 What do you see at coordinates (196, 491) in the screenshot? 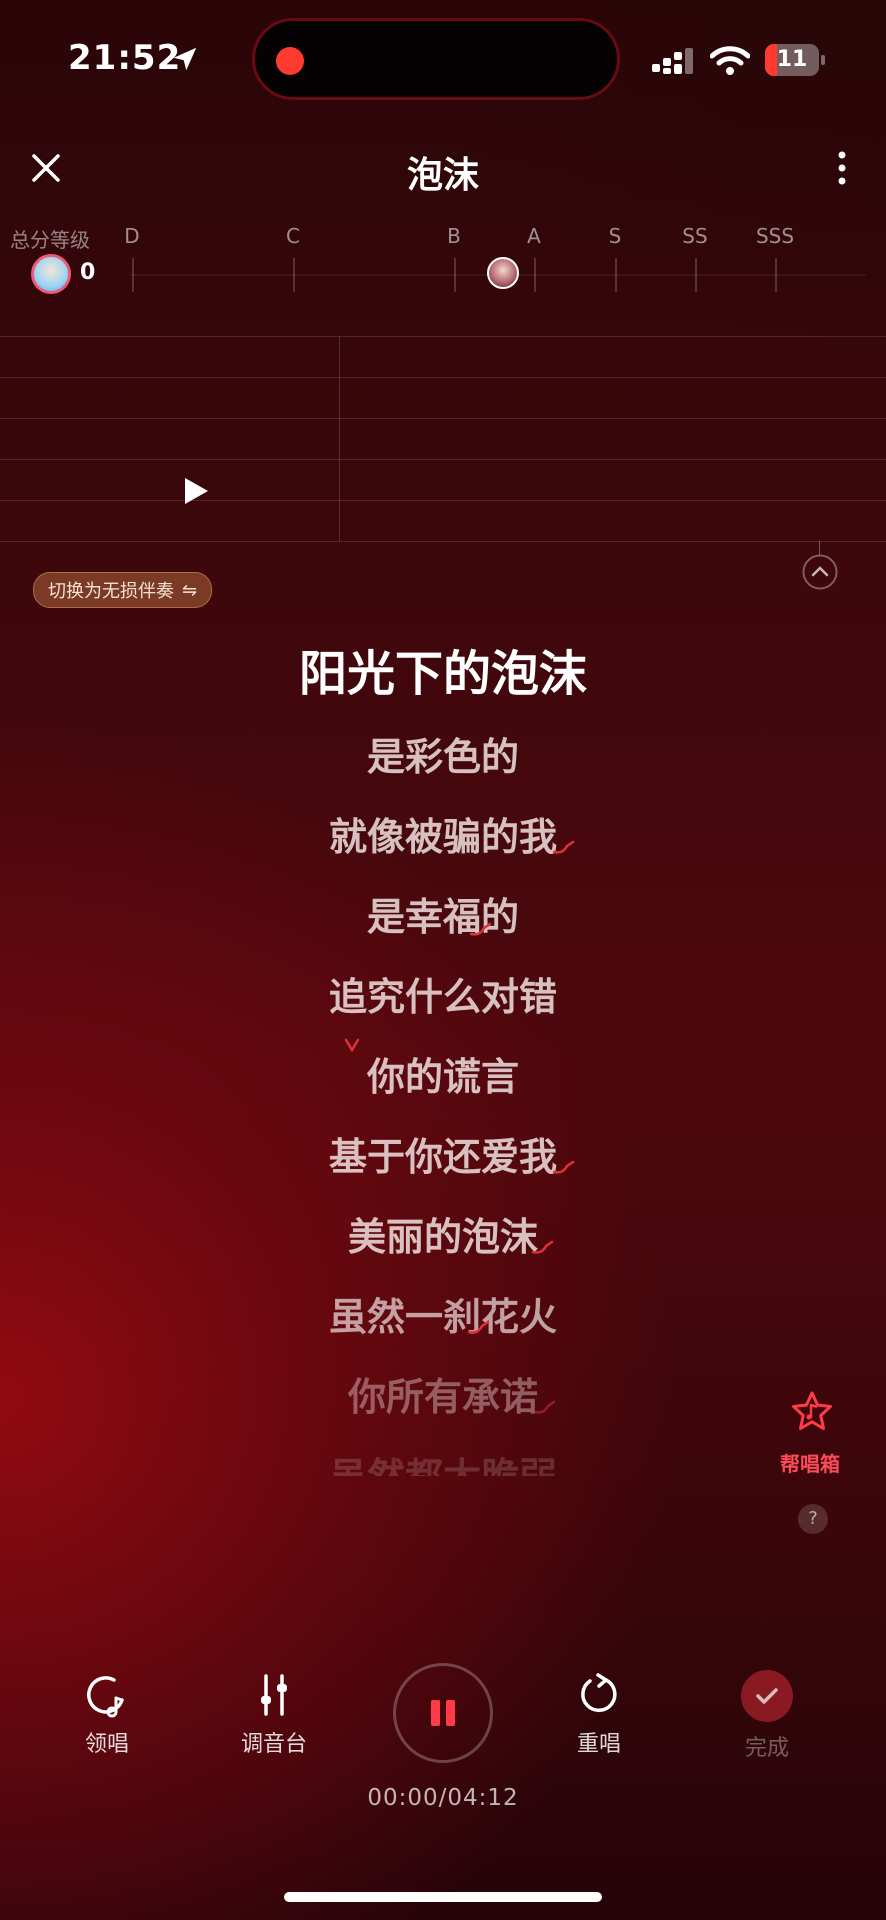
I see `play-icon` at bounding box center [196, 491].